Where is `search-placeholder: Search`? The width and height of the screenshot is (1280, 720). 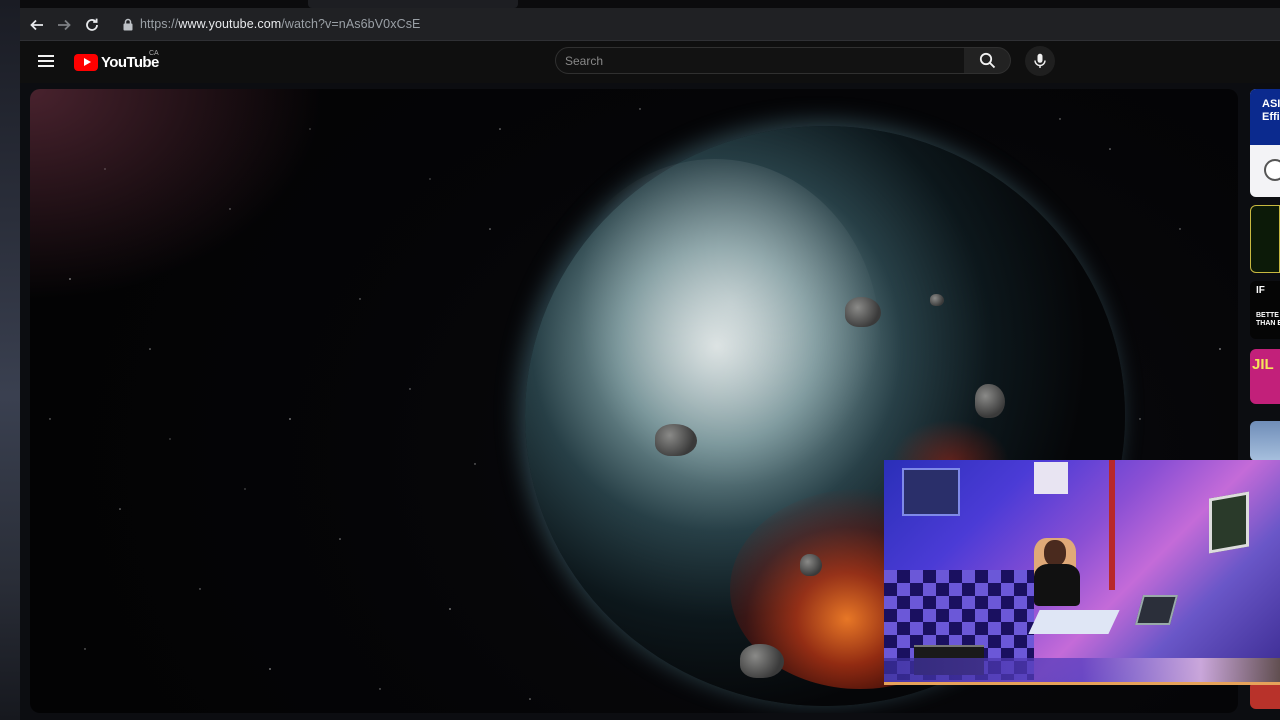
search-placeholder: Search is located at coordinates (584, 61).